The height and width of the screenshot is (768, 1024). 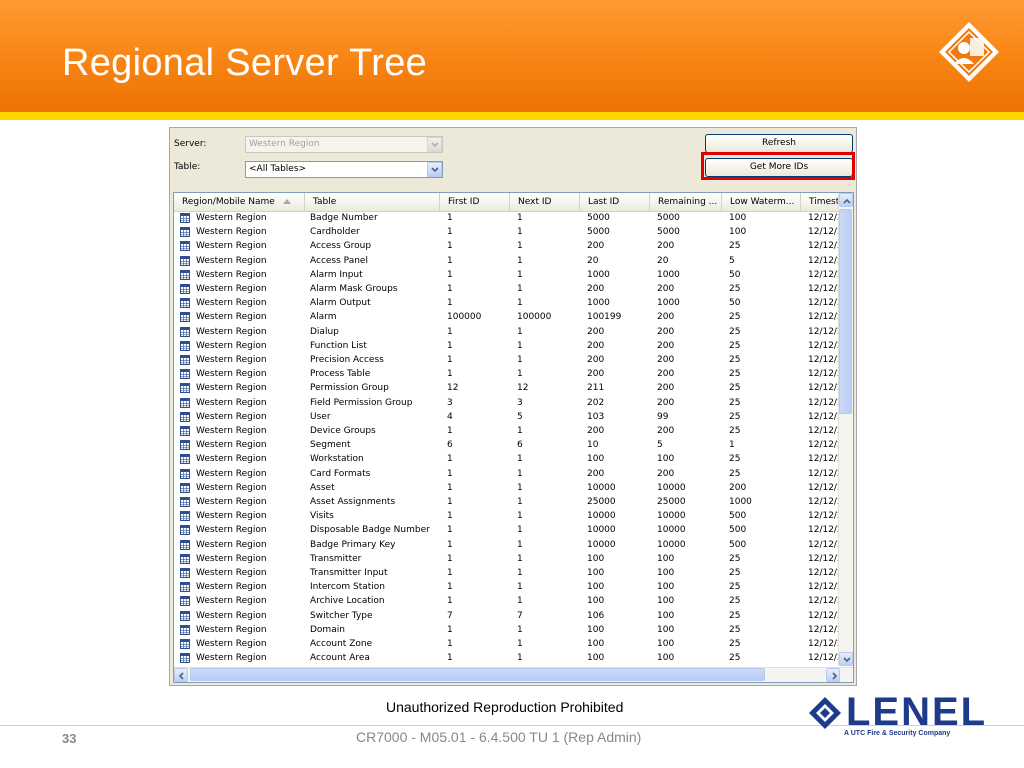 I want to click on column-header-table: Table, so click(x=372, y=202).